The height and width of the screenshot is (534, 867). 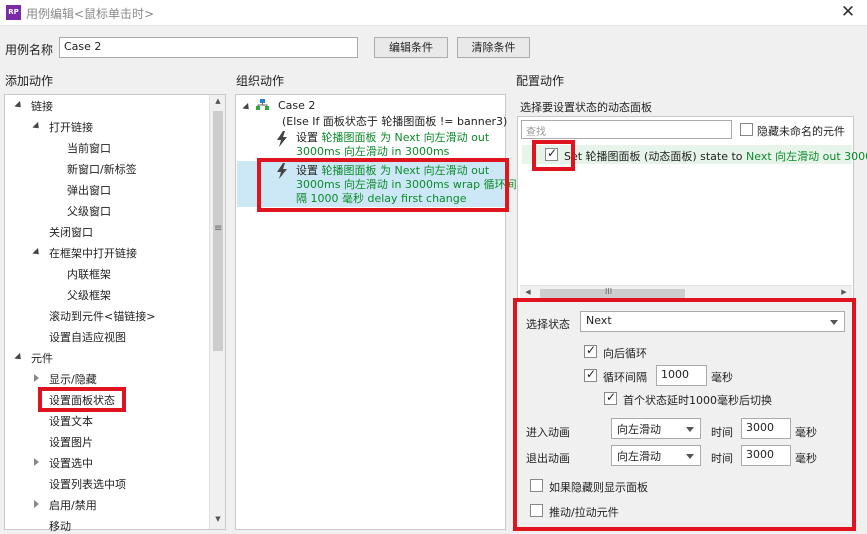 What do you see at coordinates (296, 105) in the screenshot?
I see `case-title: Case 2` at bounding box center [296, 105].